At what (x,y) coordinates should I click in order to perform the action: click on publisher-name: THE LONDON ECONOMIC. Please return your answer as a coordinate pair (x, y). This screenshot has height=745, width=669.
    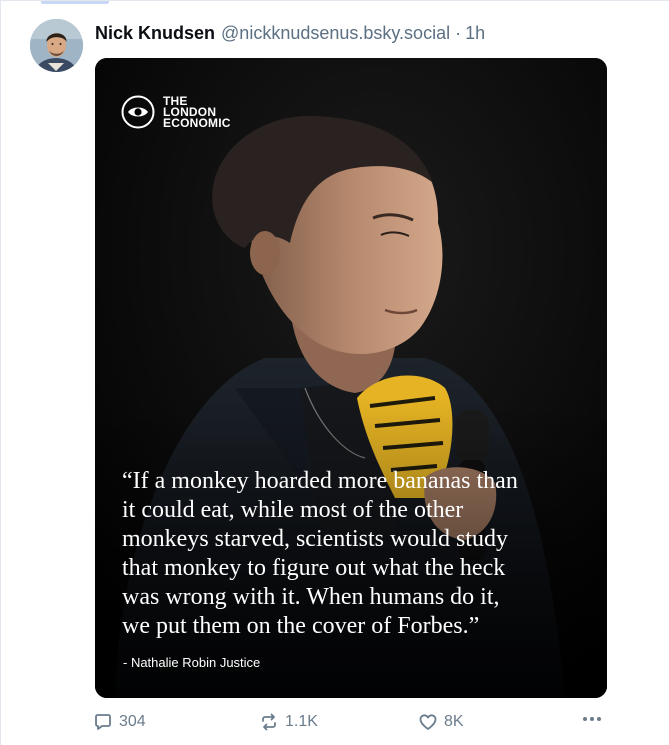
    Looking at the image, I should click on (197, 112).